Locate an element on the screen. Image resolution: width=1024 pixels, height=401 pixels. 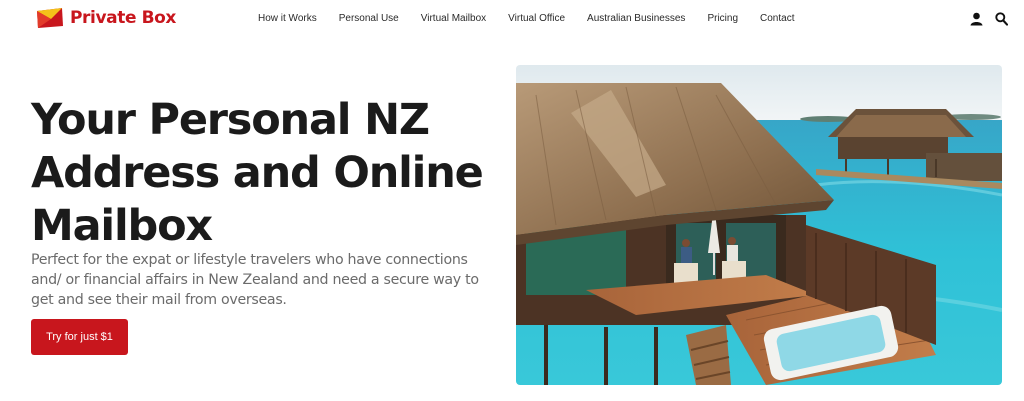
nav-australian-businesses: Australian Businesses is located at coordinates (636, 19).